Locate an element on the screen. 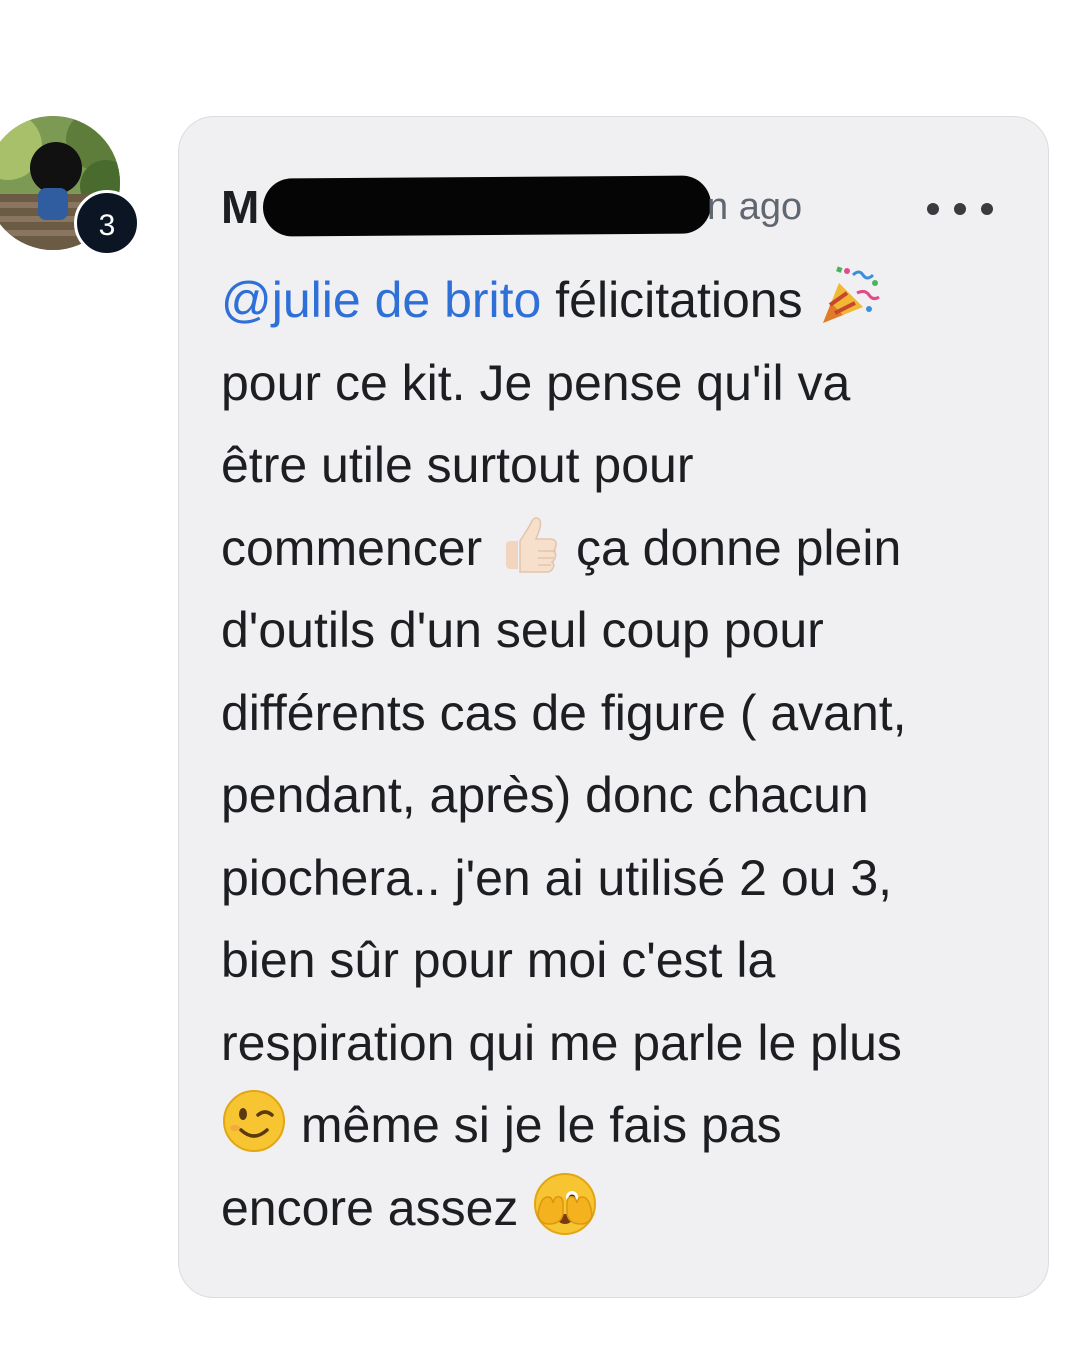  face-with-peeking-eye-icon is located at coordinates (565, 1204).